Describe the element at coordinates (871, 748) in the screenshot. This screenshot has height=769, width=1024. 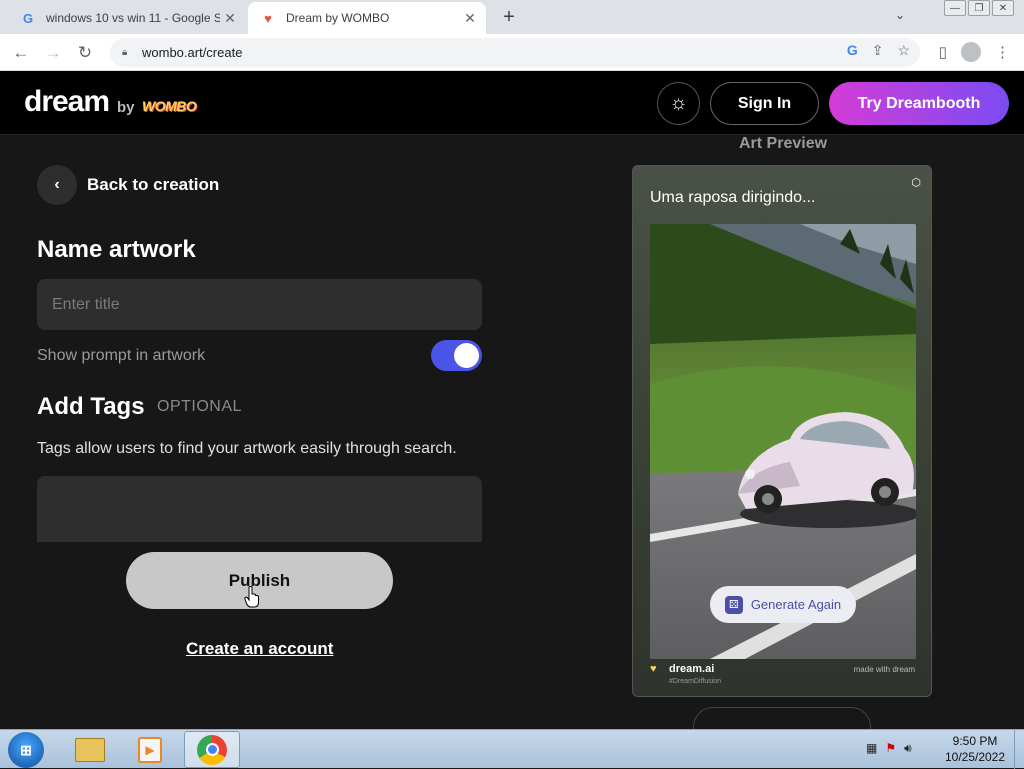
I see `network-icon: ▦` at that location.